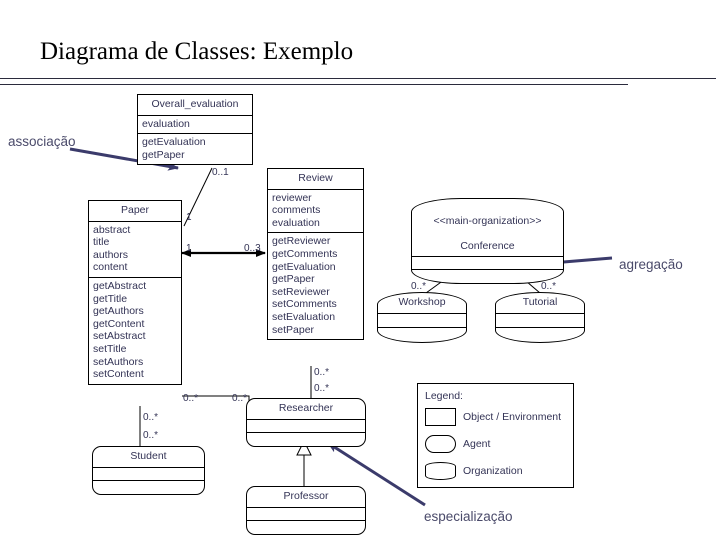 This screenshot has height=540, width=720. I want to click on class-name-review: Review, so click(315, 178).